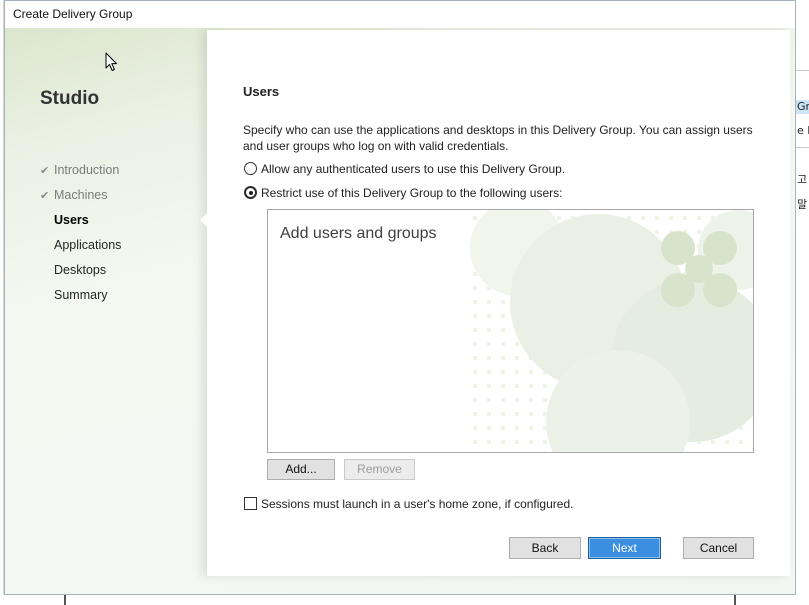  What do you see at coordinates (203, 220) in the screenshot?
I see `current-step-pointer` at bounding box center [203, 220].